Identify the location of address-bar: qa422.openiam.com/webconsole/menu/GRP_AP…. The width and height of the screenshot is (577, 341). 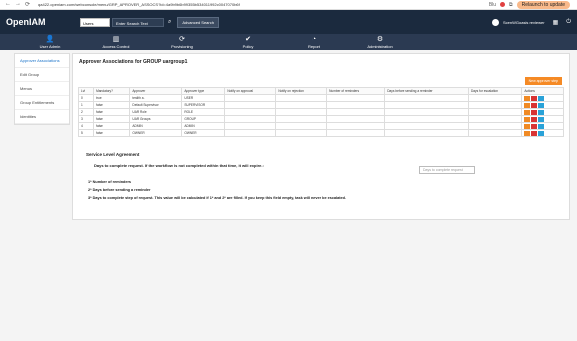
(263, 4).